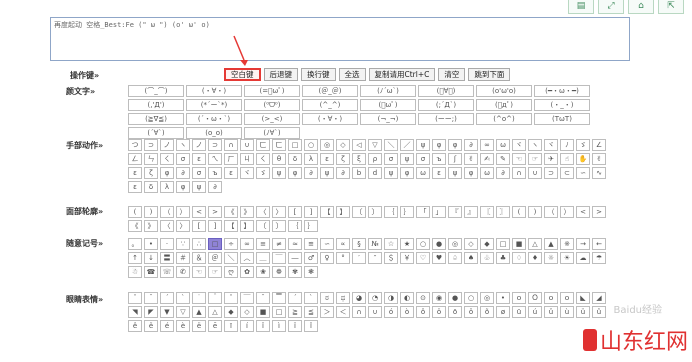 This screenshot has width=692, height=362. Describe the element at coordinates (503, 312) in the screenshot. I see `emoticon-cell: ø` at that location.